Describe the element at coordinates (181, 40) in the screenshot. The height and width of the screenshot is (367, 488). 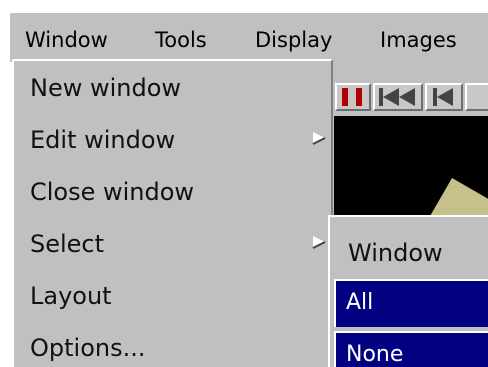
I see `menu-tools: Tools` at that location.